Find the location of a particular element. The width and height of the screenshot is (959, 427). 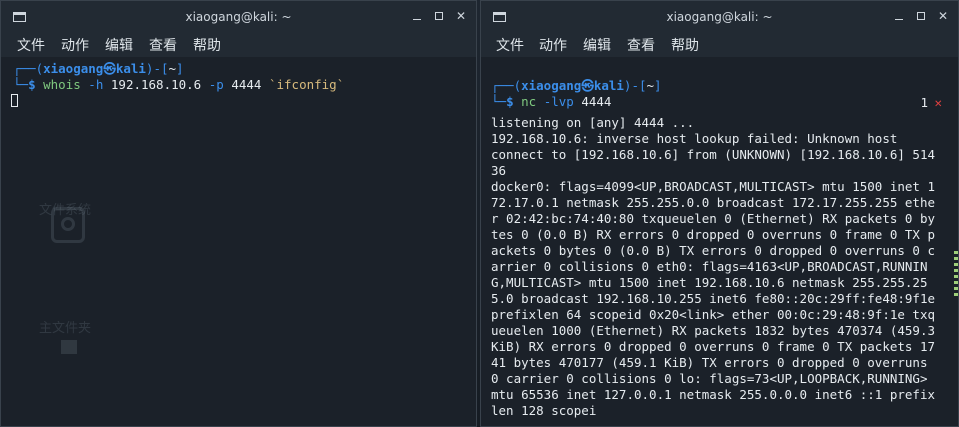

command-ip: 192.168.10.6 is located at coordinates (156, 84).